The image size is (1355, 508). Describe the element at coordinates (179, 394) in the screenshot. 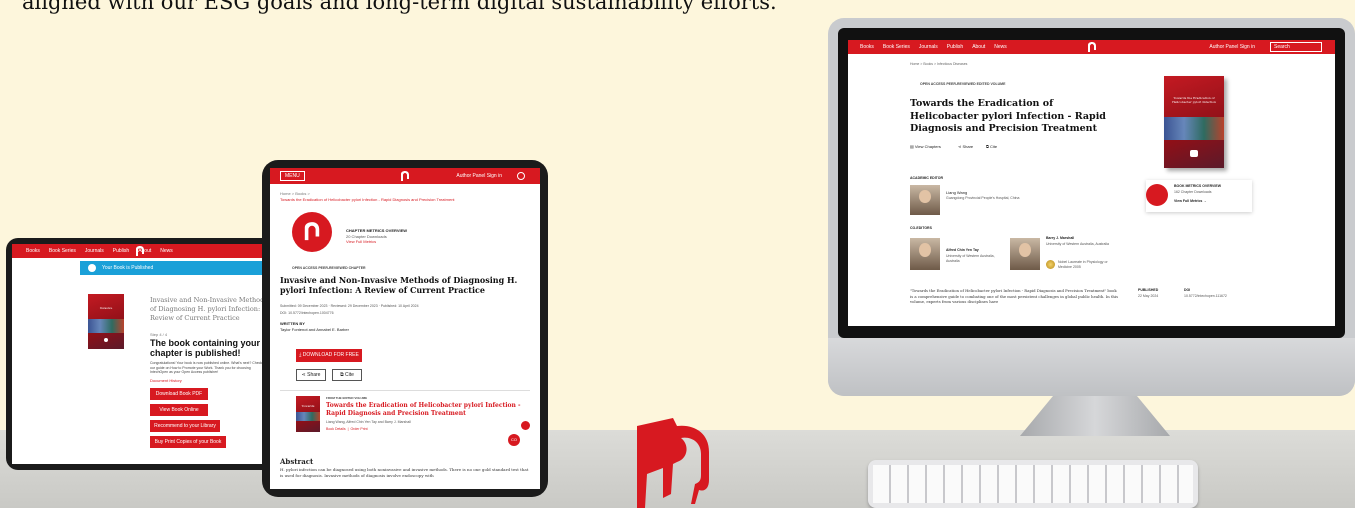

I see `download-book-pdf-button: Download Book PDF` at that location.